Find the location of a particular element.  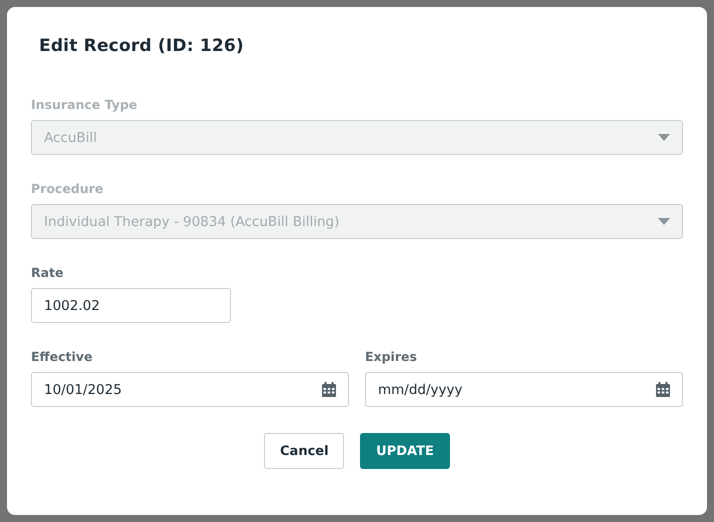

field-label: Effective is located at coordinates (62, 357).